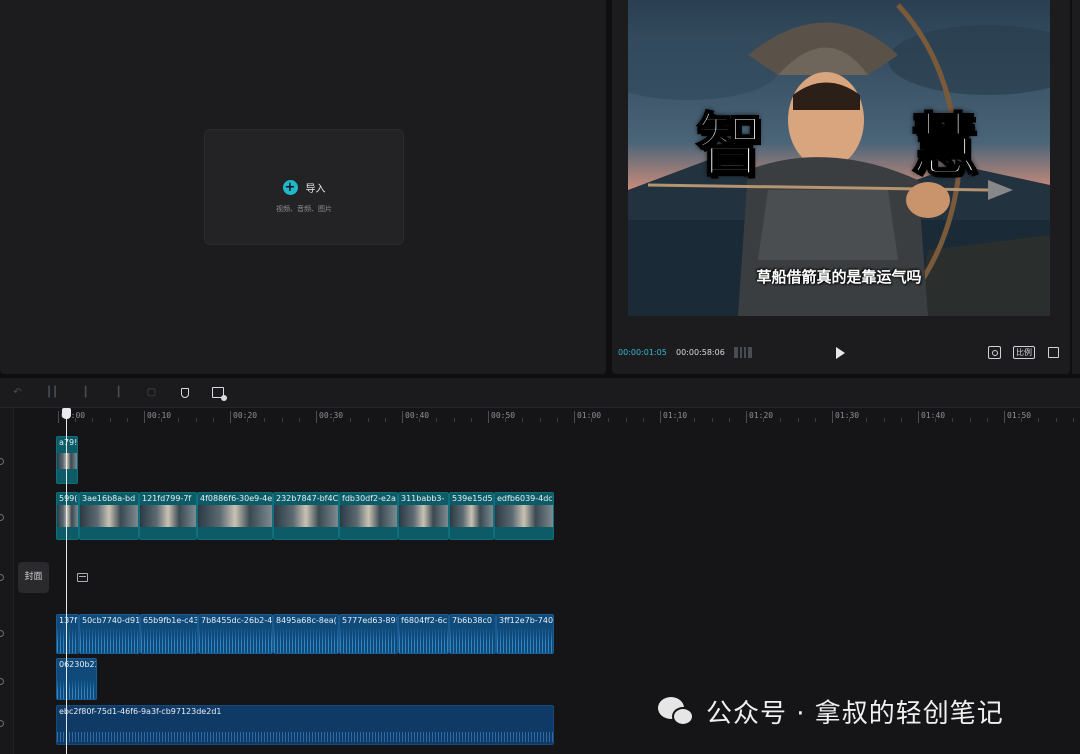 This screenshot has width=1080, height=754. What do you see at coordinates (369, 498) in the screenshot?
I see `clip-label: fdb30df2-e2a` at bounding box center [369, 498].